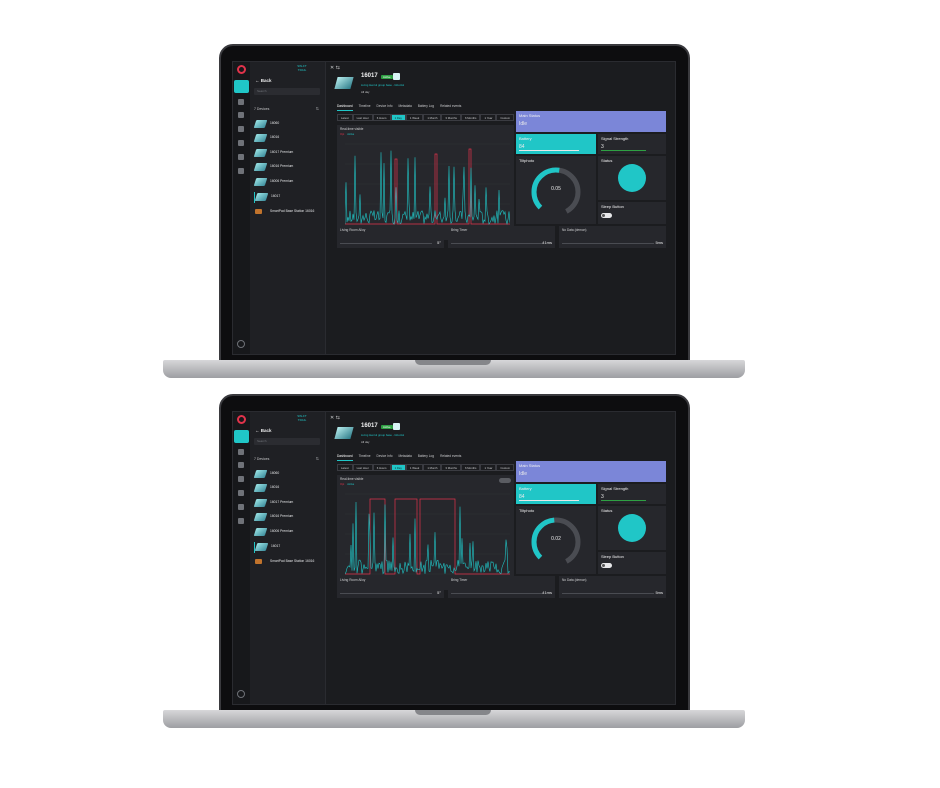 This screenshot has width=940, height=788. Describe the element at coordinates (427, 184) in the screenshot. I see `activity-chart` at that location.